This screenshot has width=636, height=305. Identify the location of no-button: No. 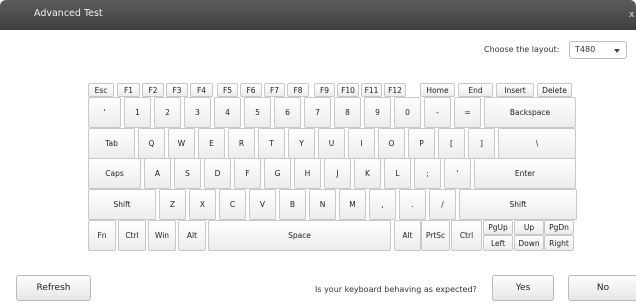
(602, 288).